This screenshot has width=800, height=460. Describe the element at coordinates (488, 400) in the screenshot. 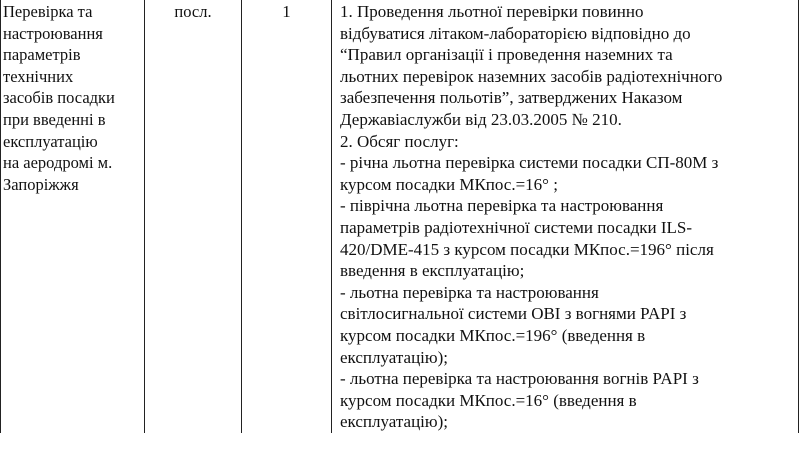

I see `description-line: курсом посадки МКпос.=16° (введення в` at that location.